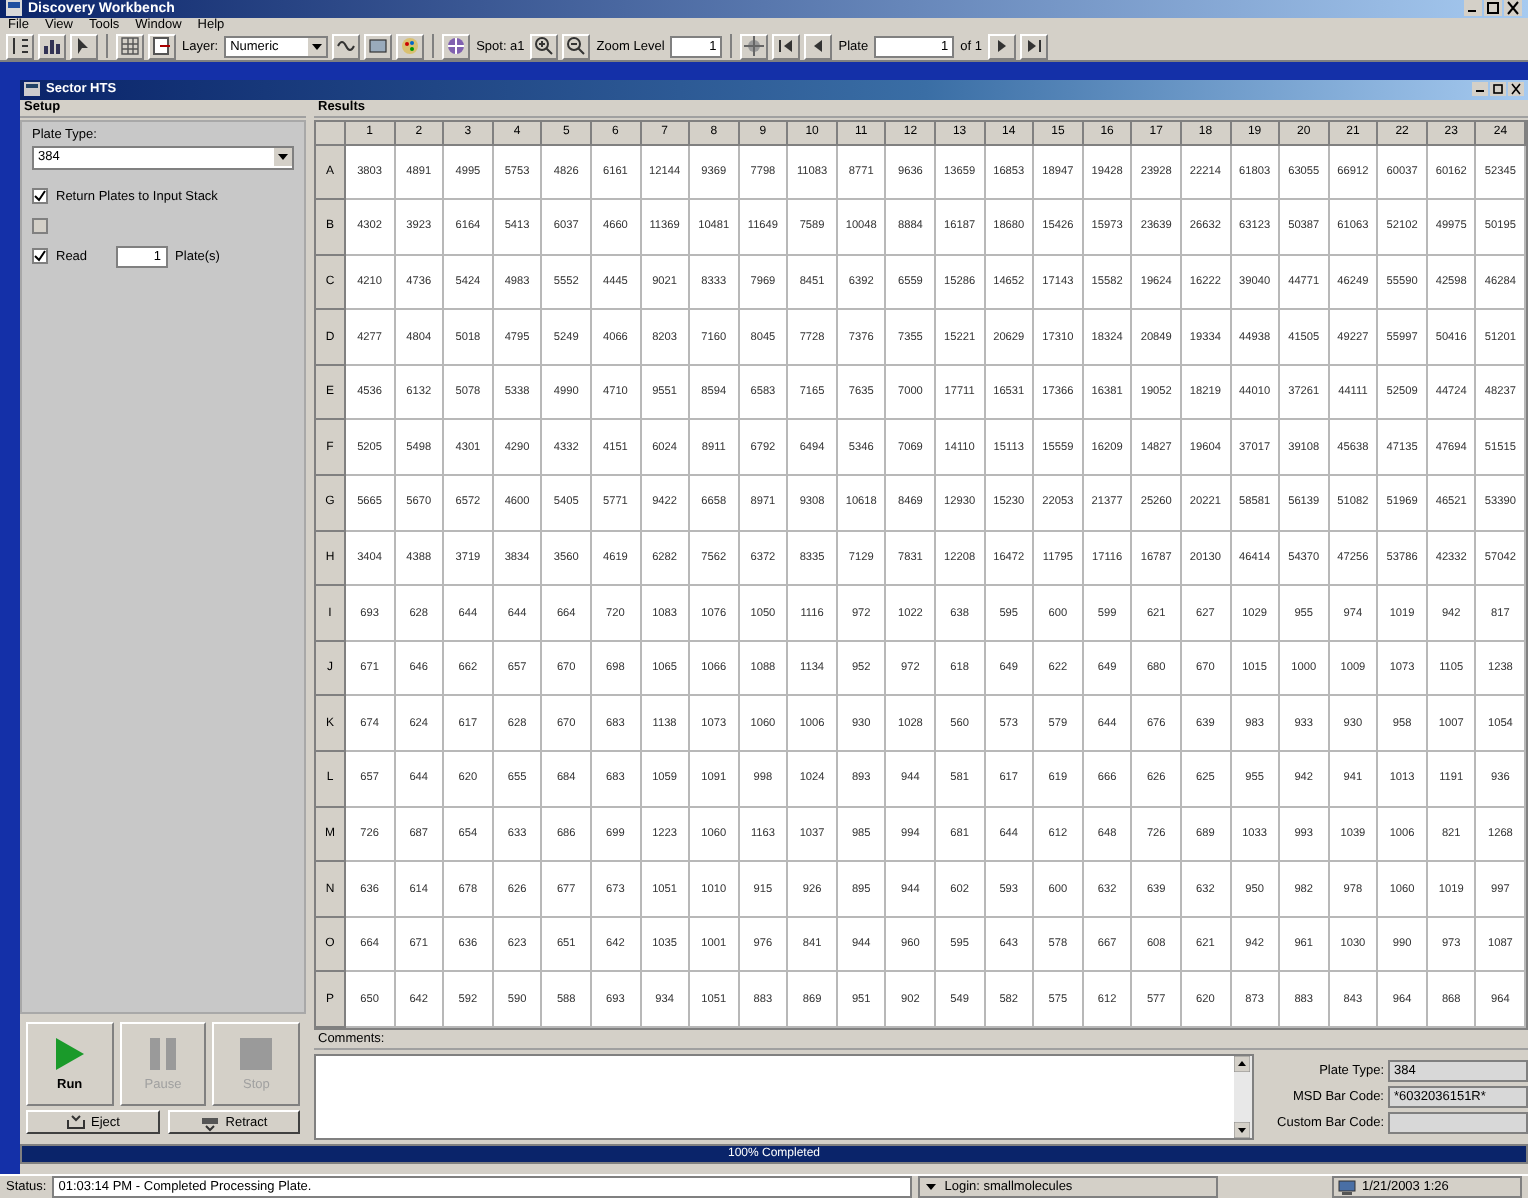  I want to click on table-button, so click(378, 46).